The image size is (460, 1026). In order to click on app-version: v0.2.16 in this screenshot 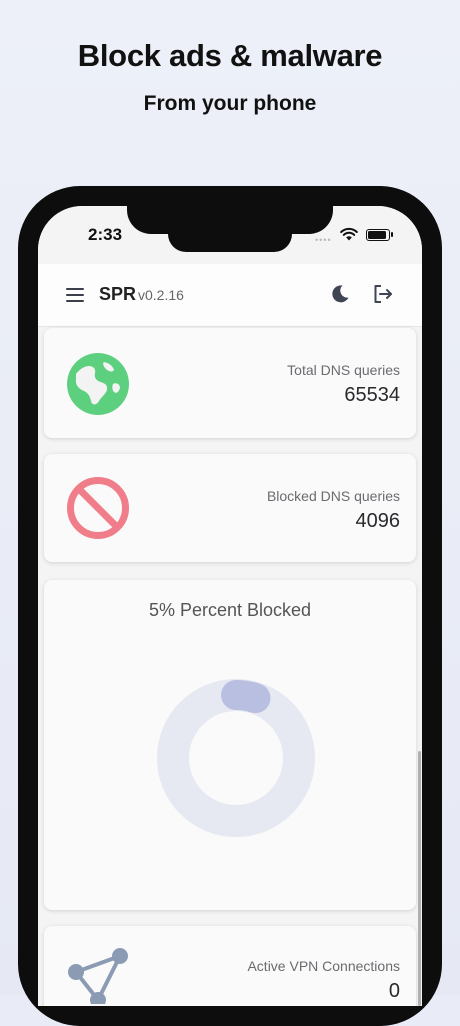, I will do `click(161, 295)`.